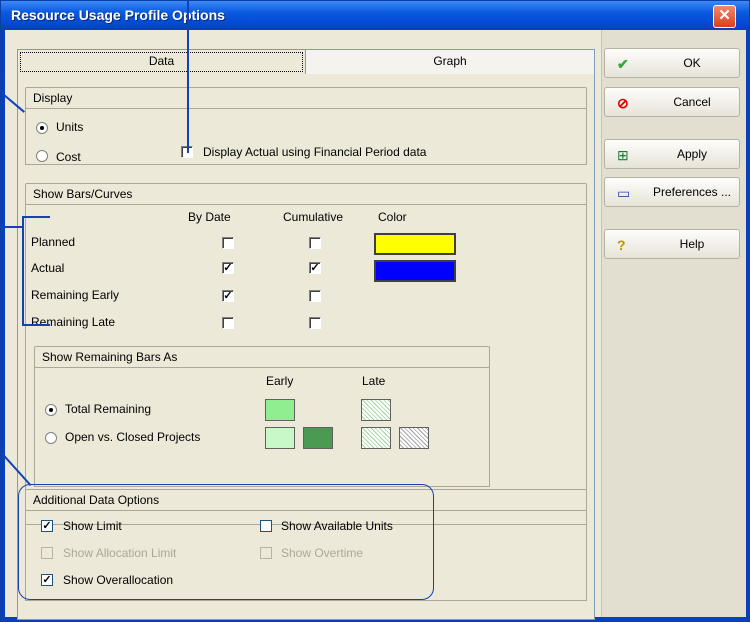  Describe the element at coordinates (42, 156) in the screenshot. I see `cost-radio` at that location.